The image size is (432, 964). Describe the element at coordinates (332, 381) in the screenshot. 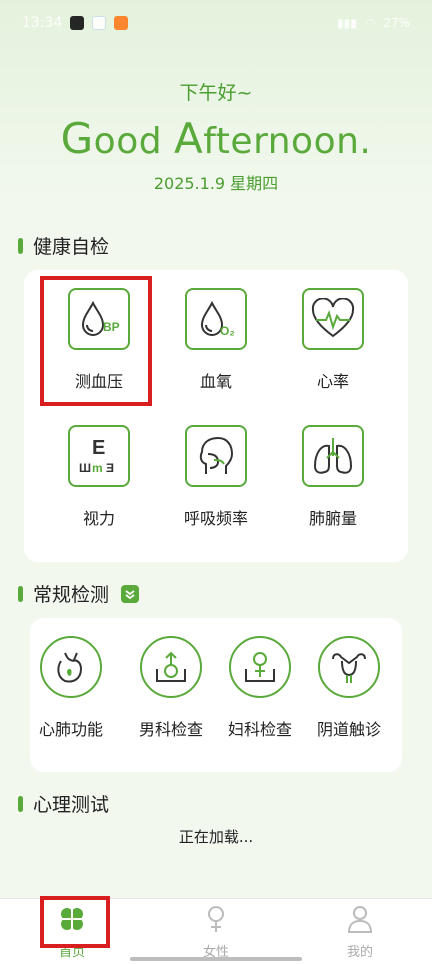

I see `tile-label: 心率` at that location.